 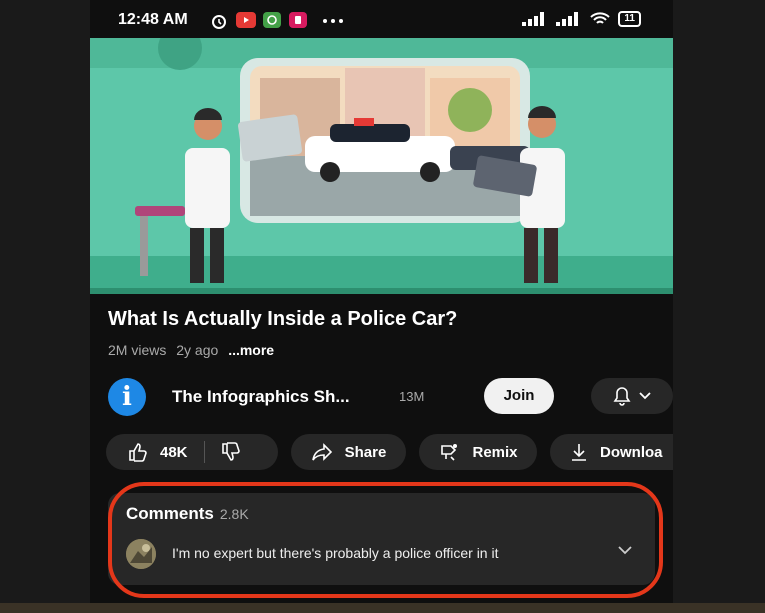 I want to click on upload-age: 2y ago, so click(x=197, y=350).